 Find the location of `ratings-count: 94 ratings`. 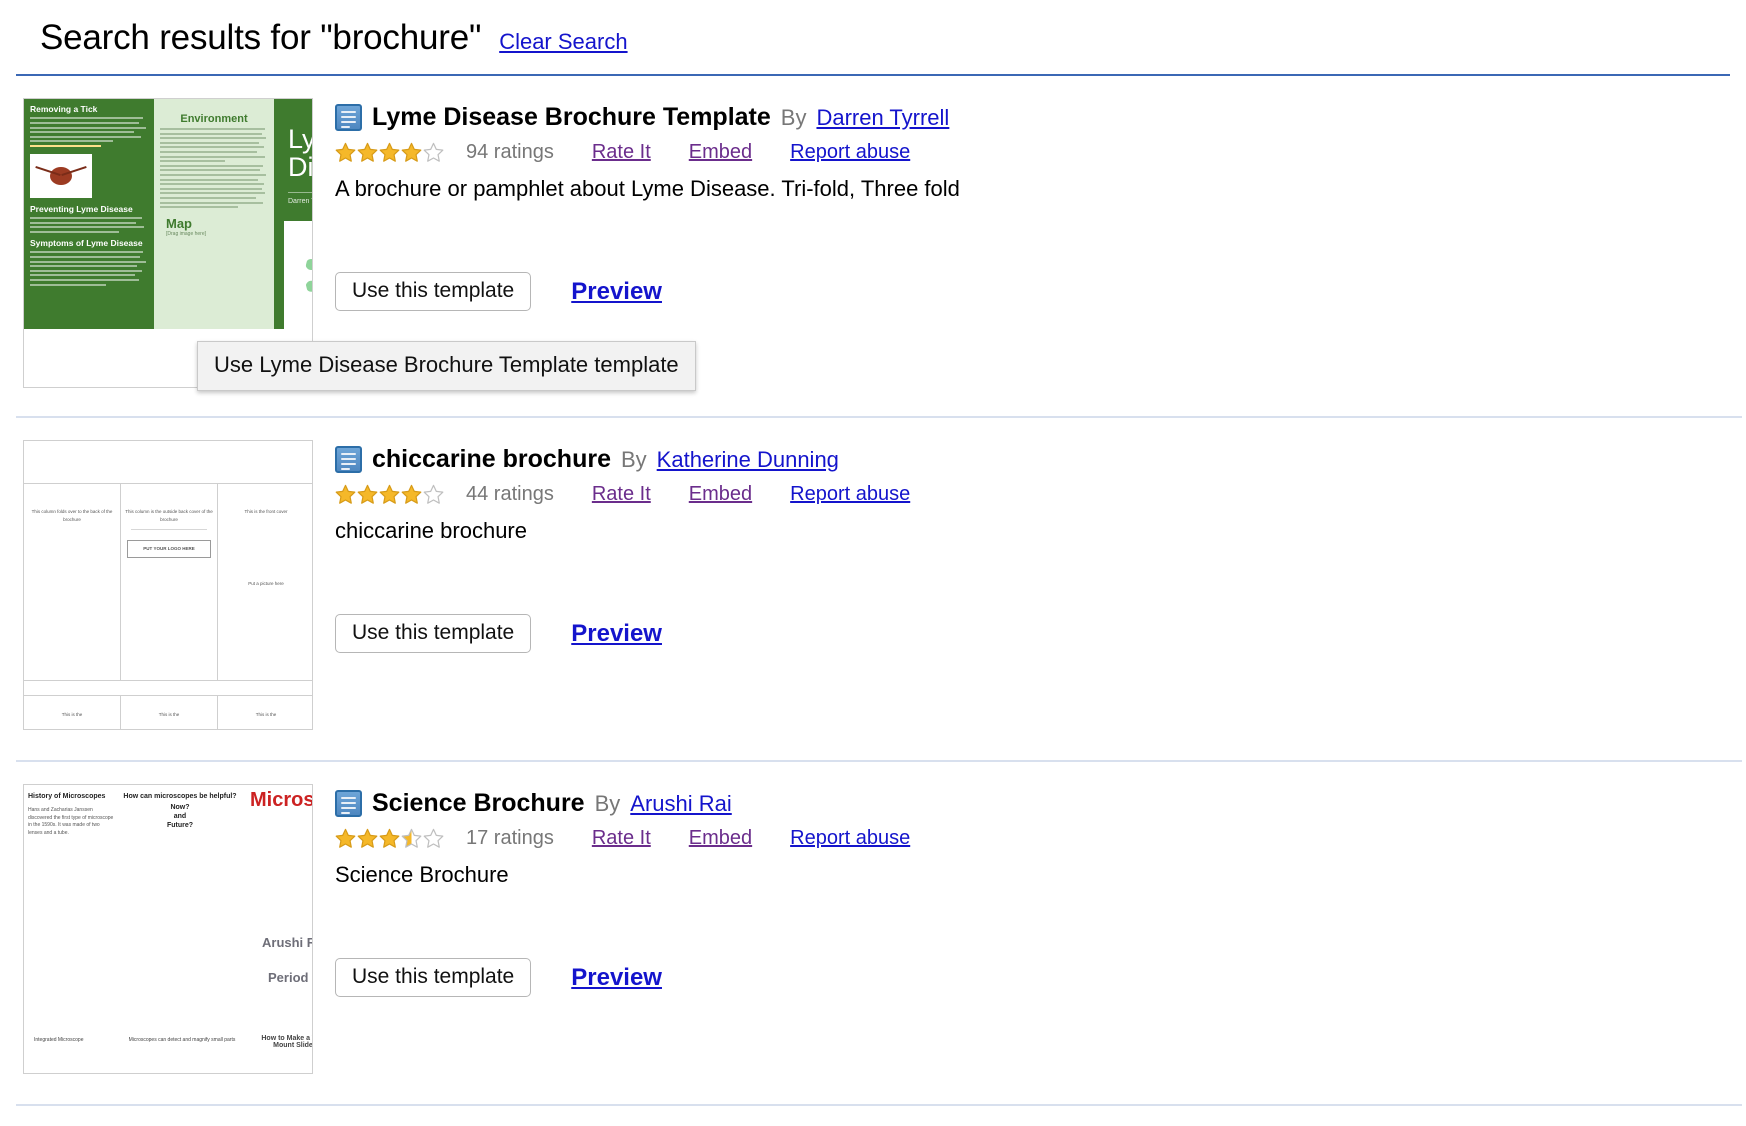

ratings-count: 94 ratings is located at coordinates (510, 152).